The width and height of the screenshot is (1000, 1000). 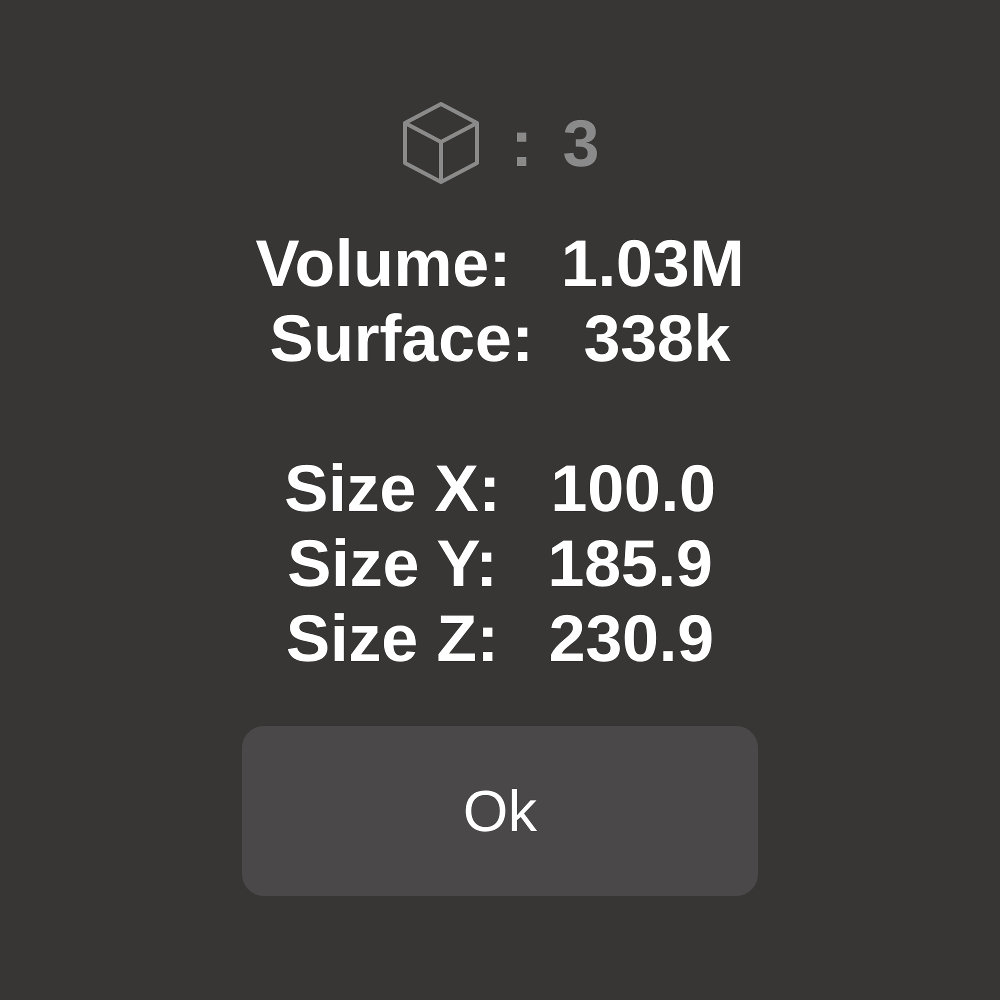 I want to click on object-count: 3, so click(x=581, y=143).